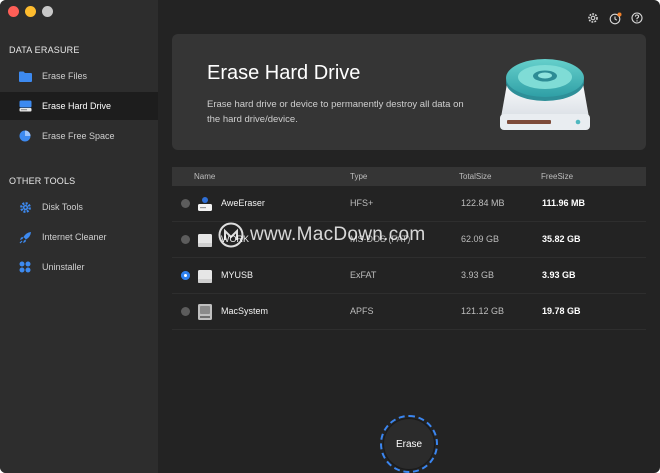 This screenshot has height=473, width=660. What do you see at coordinates (483, 203) in the screenshot?
I see `drive-total-size: 122.84 MB` at bounding box center [483, 203].